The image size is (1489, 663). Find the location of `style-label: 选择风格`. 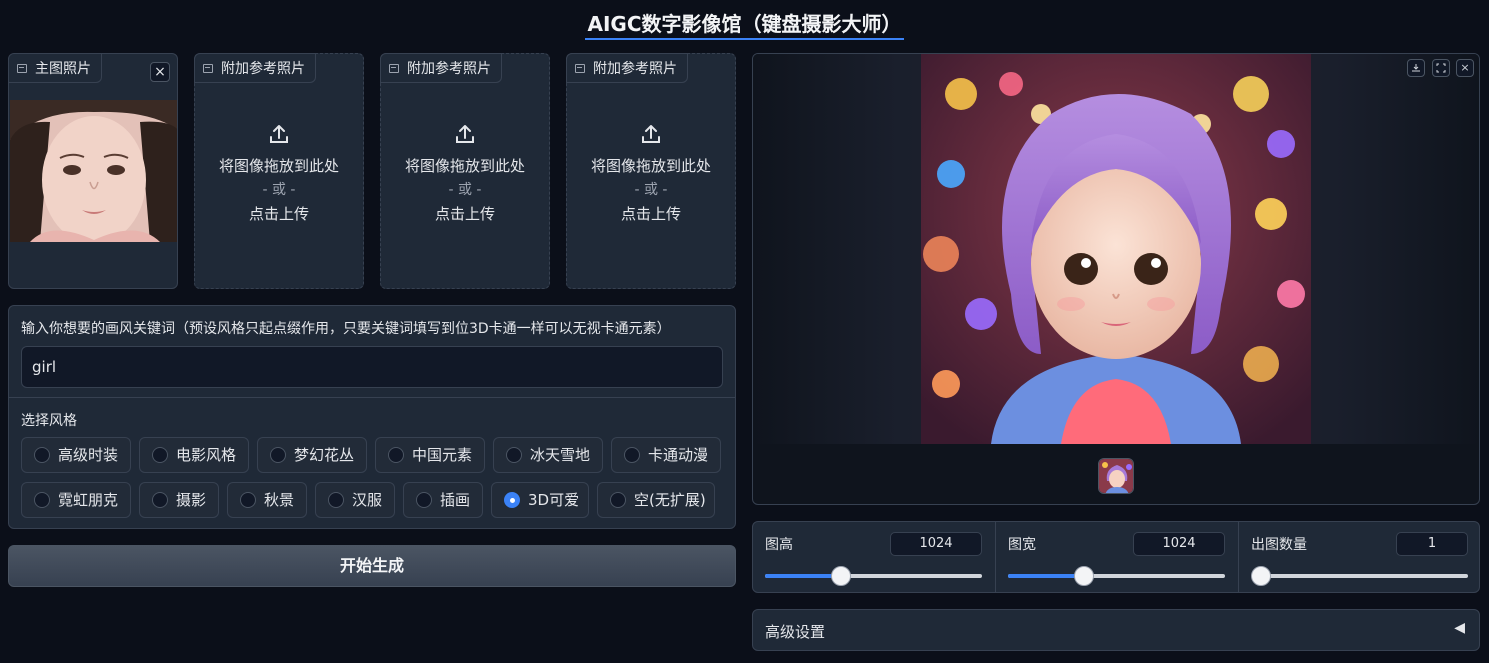

style-label: 选择风格 is located at coordinates (49, 421).